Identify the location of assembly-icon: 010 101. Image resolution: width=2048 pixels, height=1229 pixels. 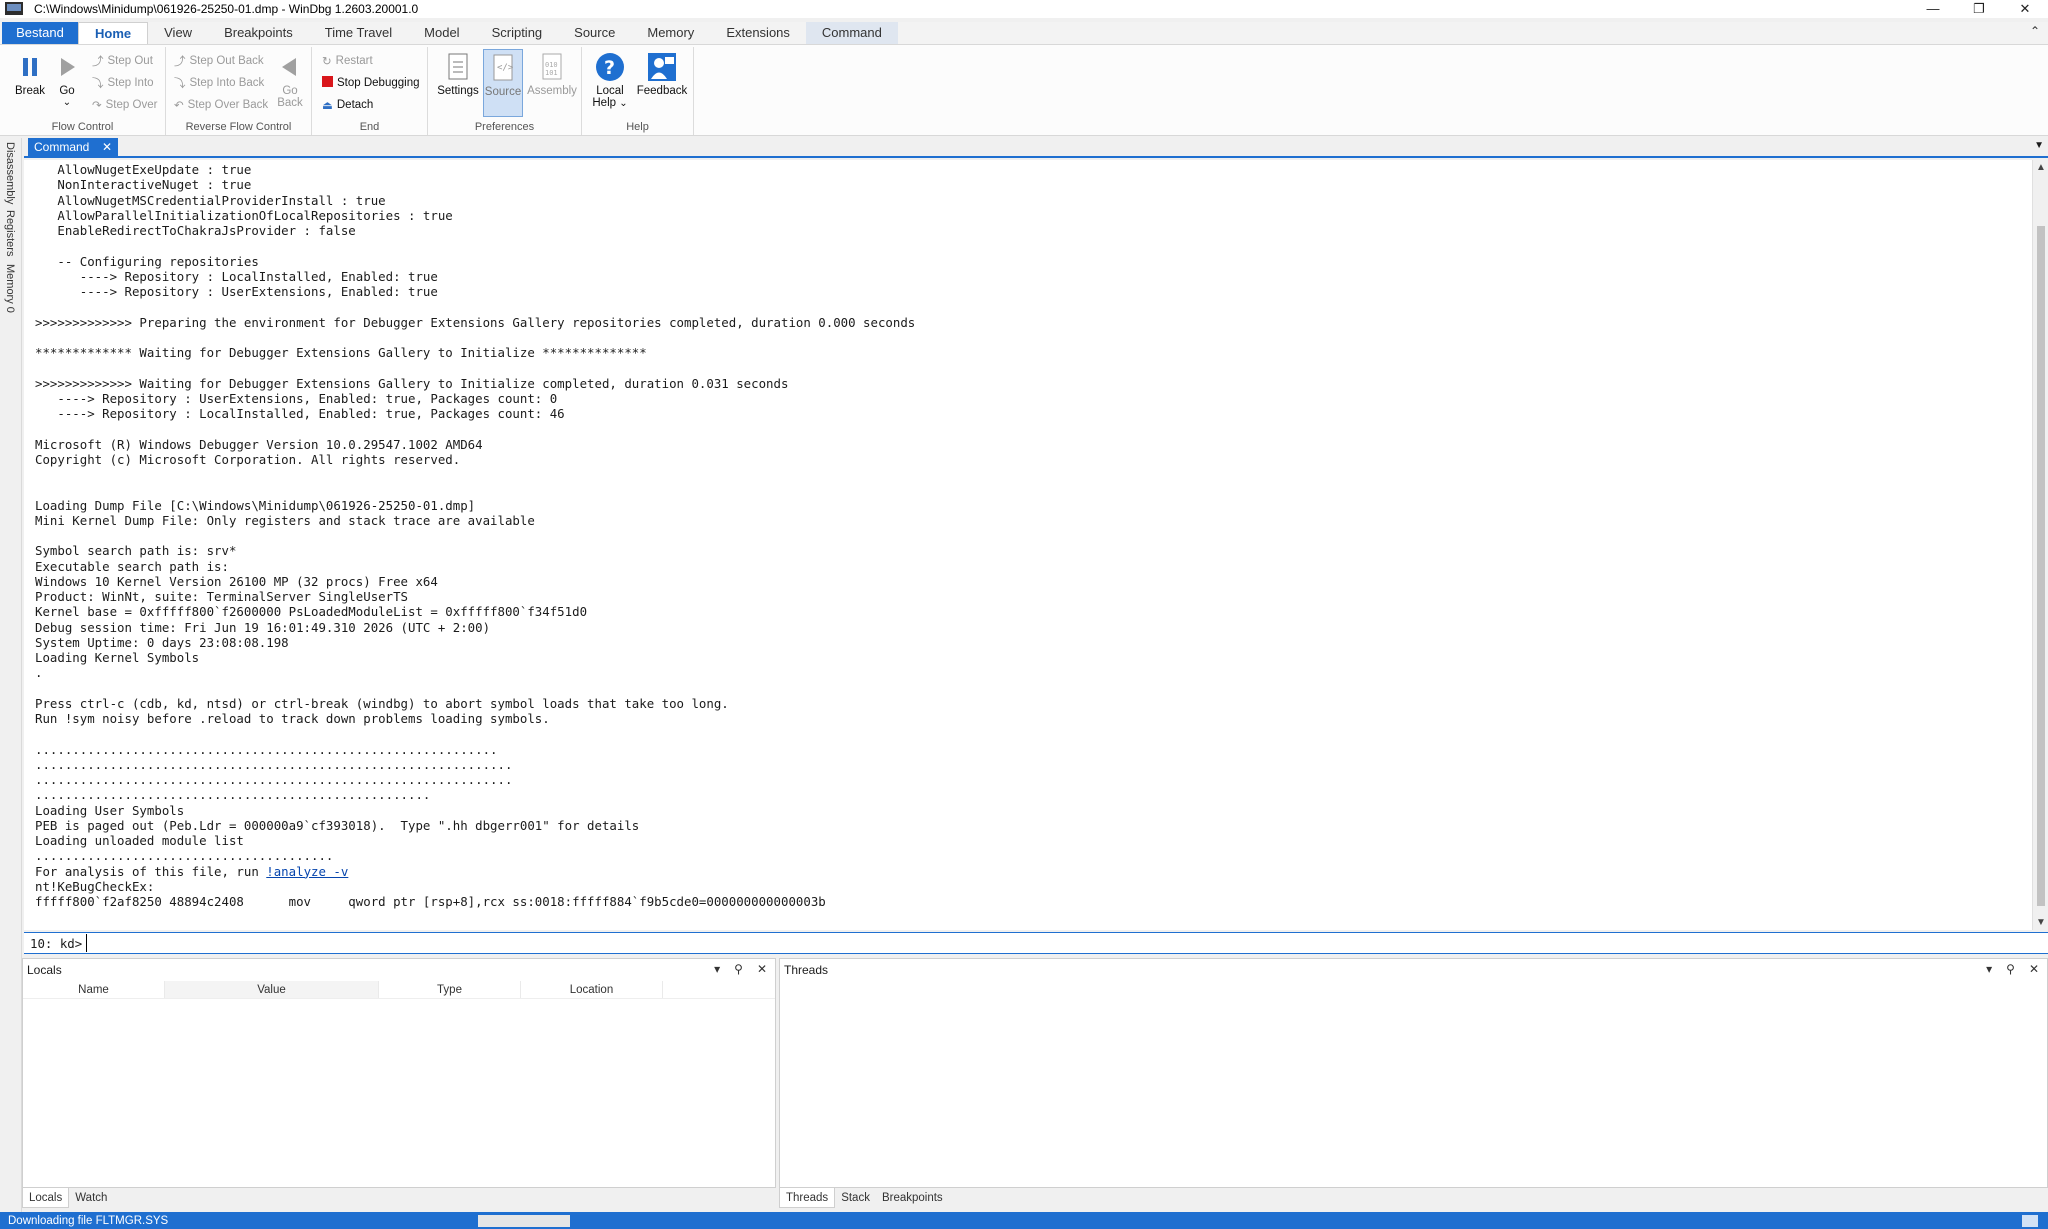
(552, 67).